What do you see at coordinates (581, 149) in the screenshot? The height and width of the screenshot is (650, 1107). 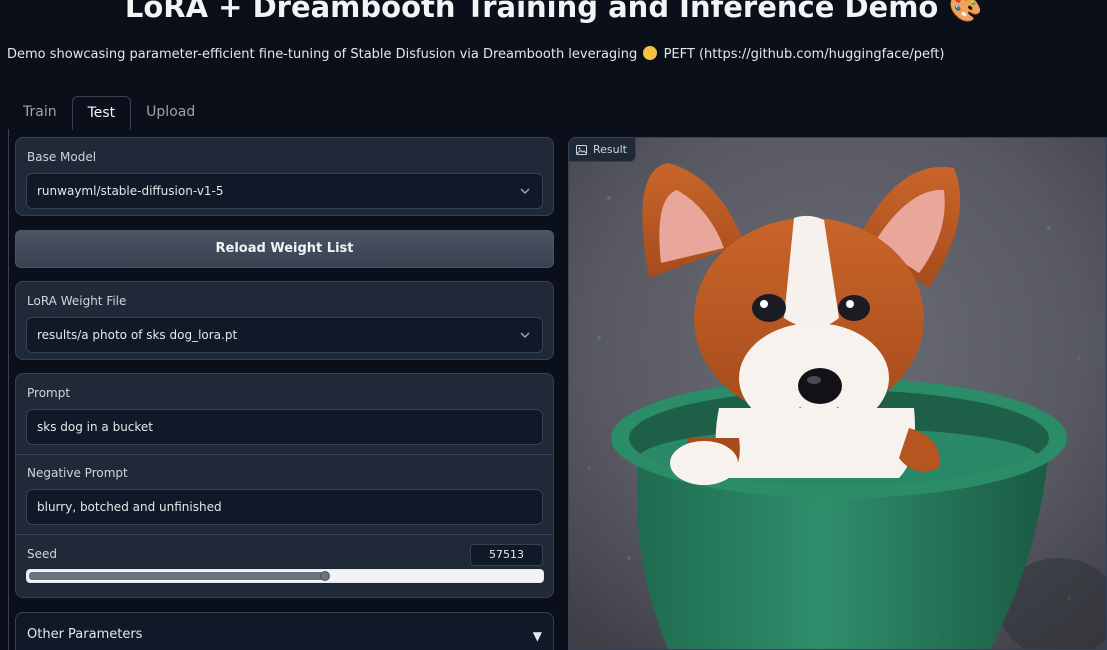 I see `image-icon` at bounding box center [581, 149].